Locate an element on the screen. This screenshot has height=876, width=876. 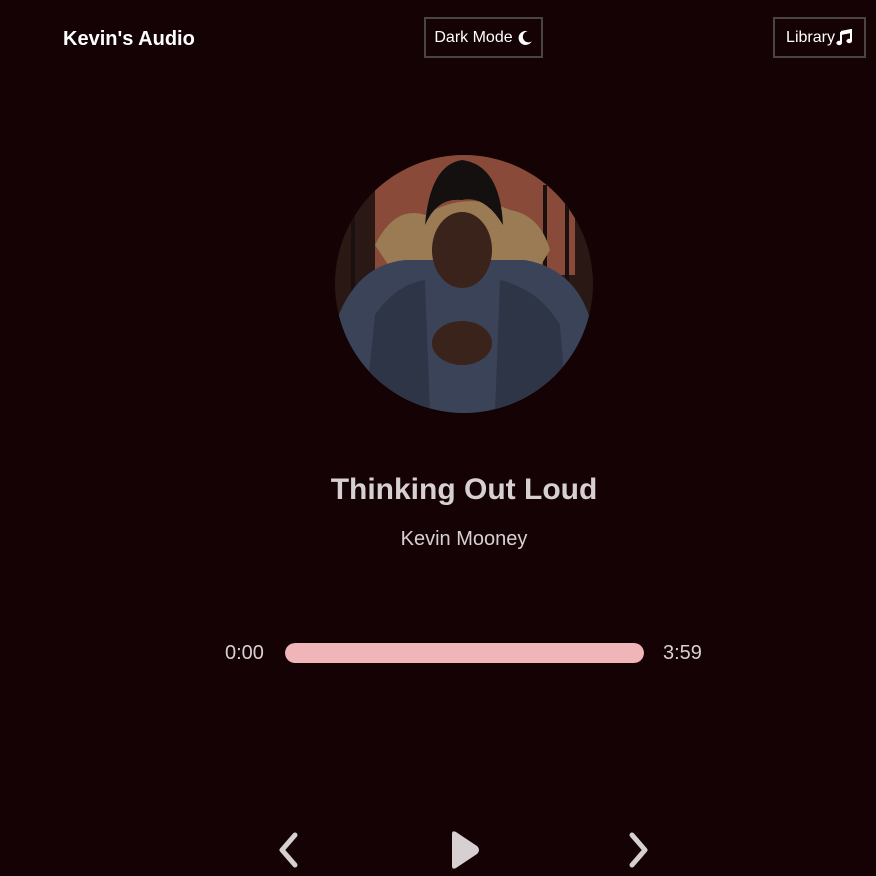
app-title: Kevin's Audio is located at coordinates (129, 39).